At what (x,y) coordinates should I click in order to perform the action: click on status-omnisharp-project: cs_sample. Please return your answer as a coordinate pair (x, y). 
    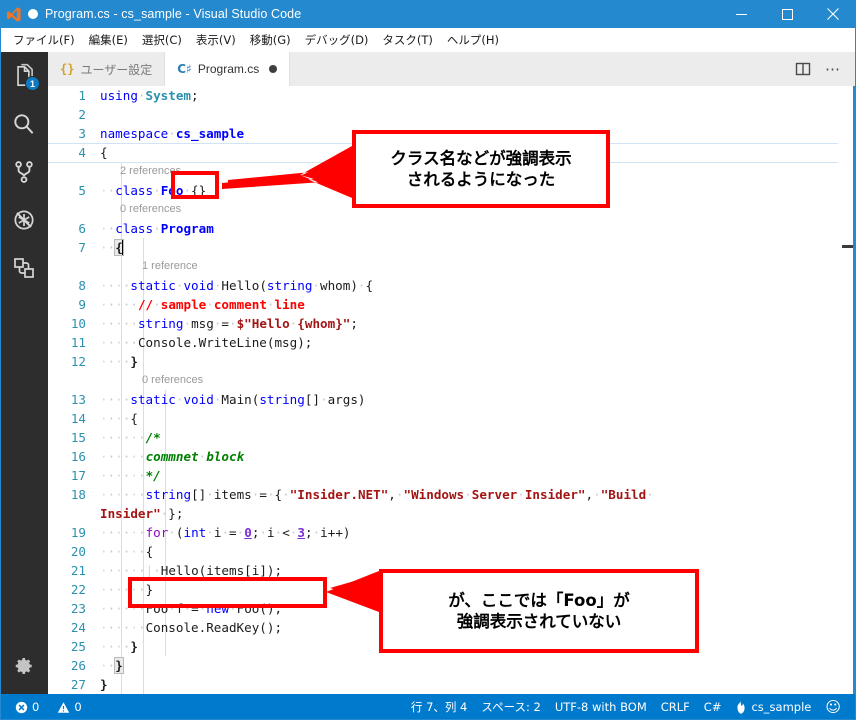
    Looking at the image, I should click on (773, 707).